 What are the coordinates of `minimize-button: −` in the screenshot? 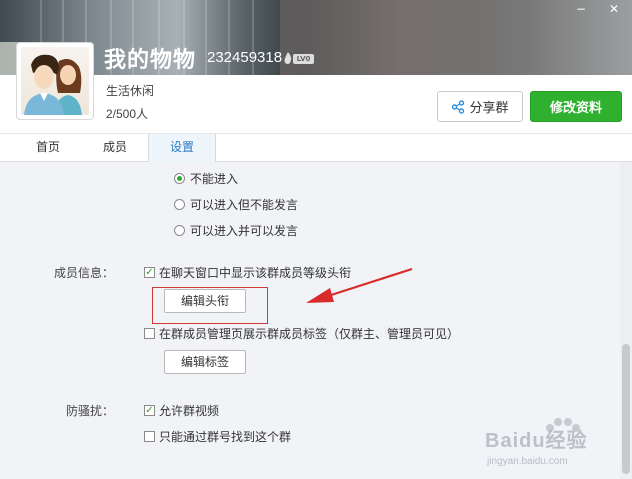 It's located at (581, 9).